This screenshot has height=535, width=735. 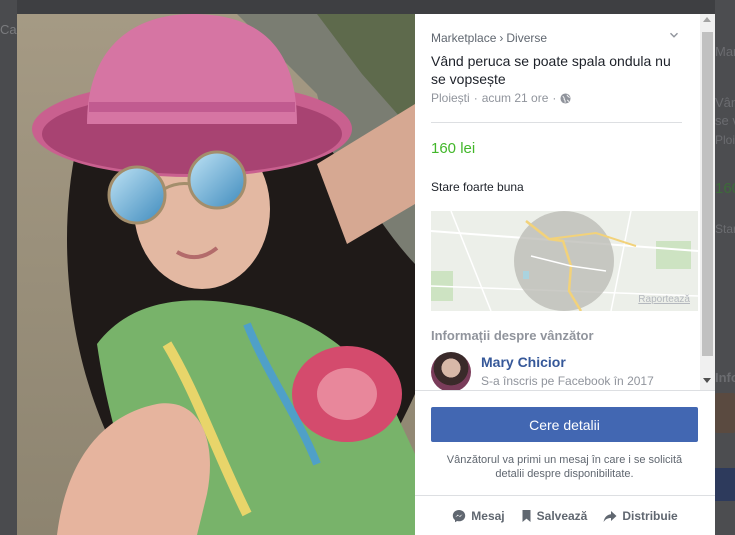 What do you see at coordinates (8, 29) in the screenshot?
I see `background-text: Ca` at bounding box center [8, 29].